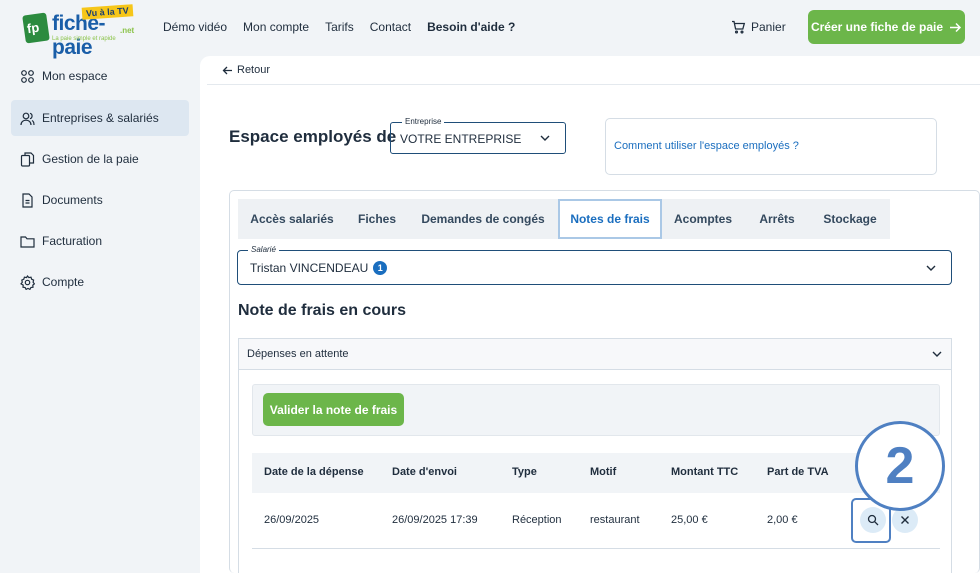  I want to click on employee-count-badge: 1, so click(380, 268).